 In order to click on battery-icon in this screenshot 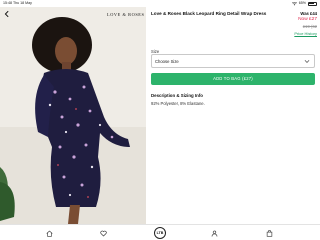, I will do `click(312, 3)`.